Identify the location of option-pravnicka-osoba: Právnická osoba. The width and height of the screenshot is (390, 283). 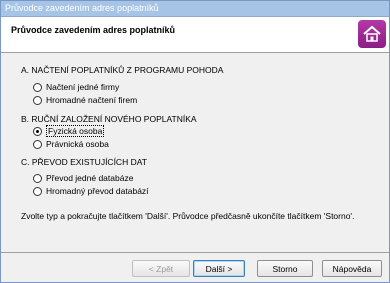
(71, 144).